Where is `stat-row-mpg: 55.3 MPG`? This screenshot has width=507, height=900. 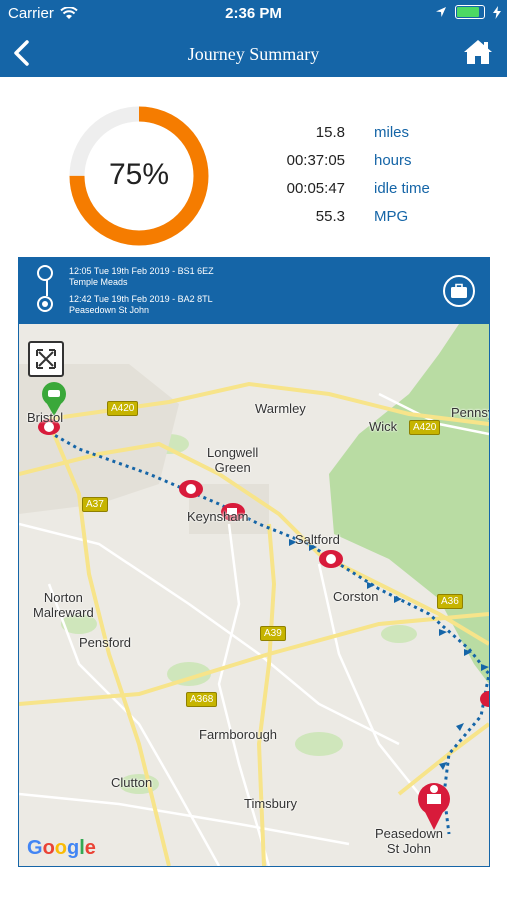 stat-row-mpg: 55.3 MPG is located at coordinates (380, 220).